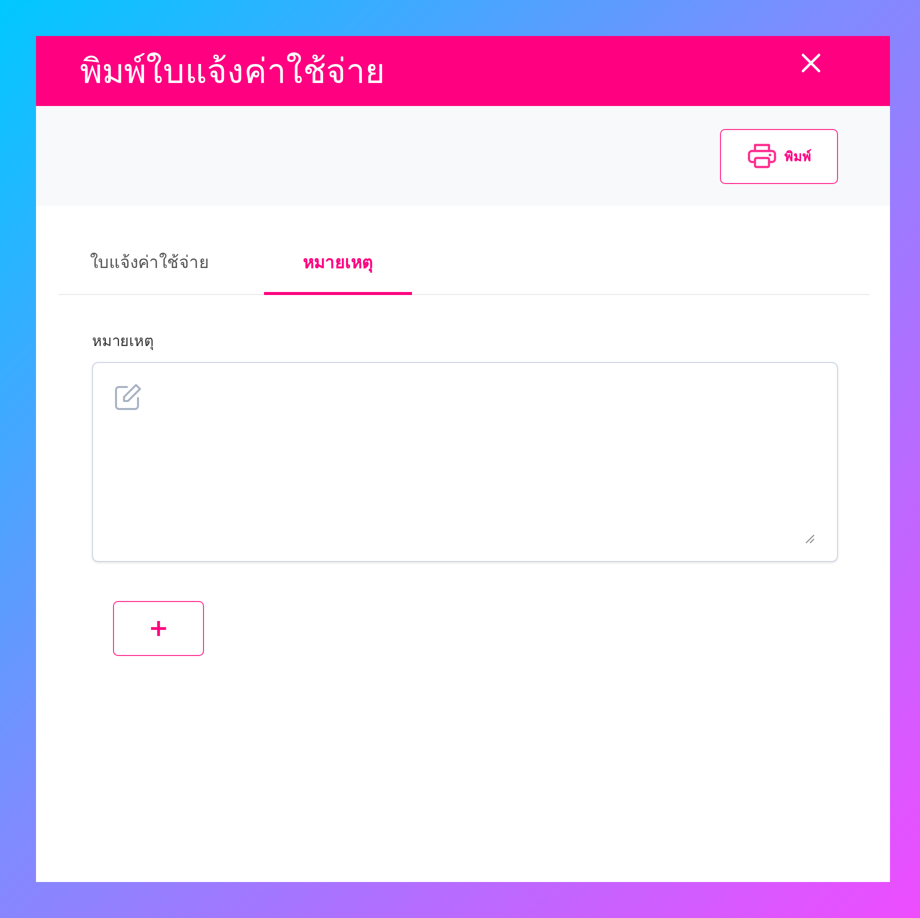 The height and width of the screenshot is (918, 920). What do you see at coordinates (779, 156) in the screenshot?
I see `print-button: พิมพ์` at bounding box center [779, 156].